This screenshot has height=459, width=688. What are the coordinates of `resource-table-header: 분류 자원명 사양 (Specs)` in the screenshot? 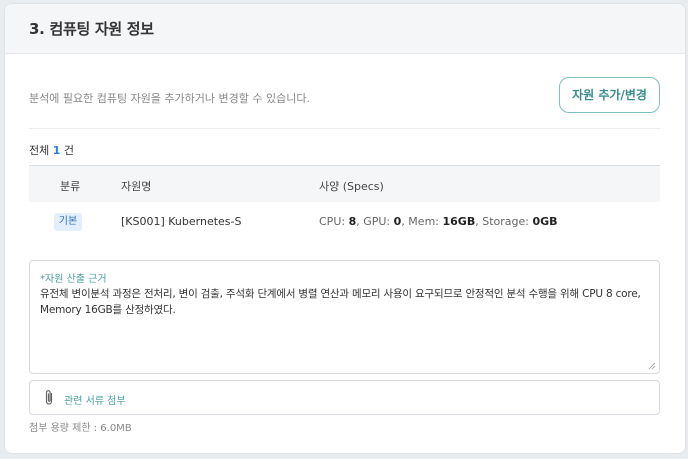 It's located at (344, 183).